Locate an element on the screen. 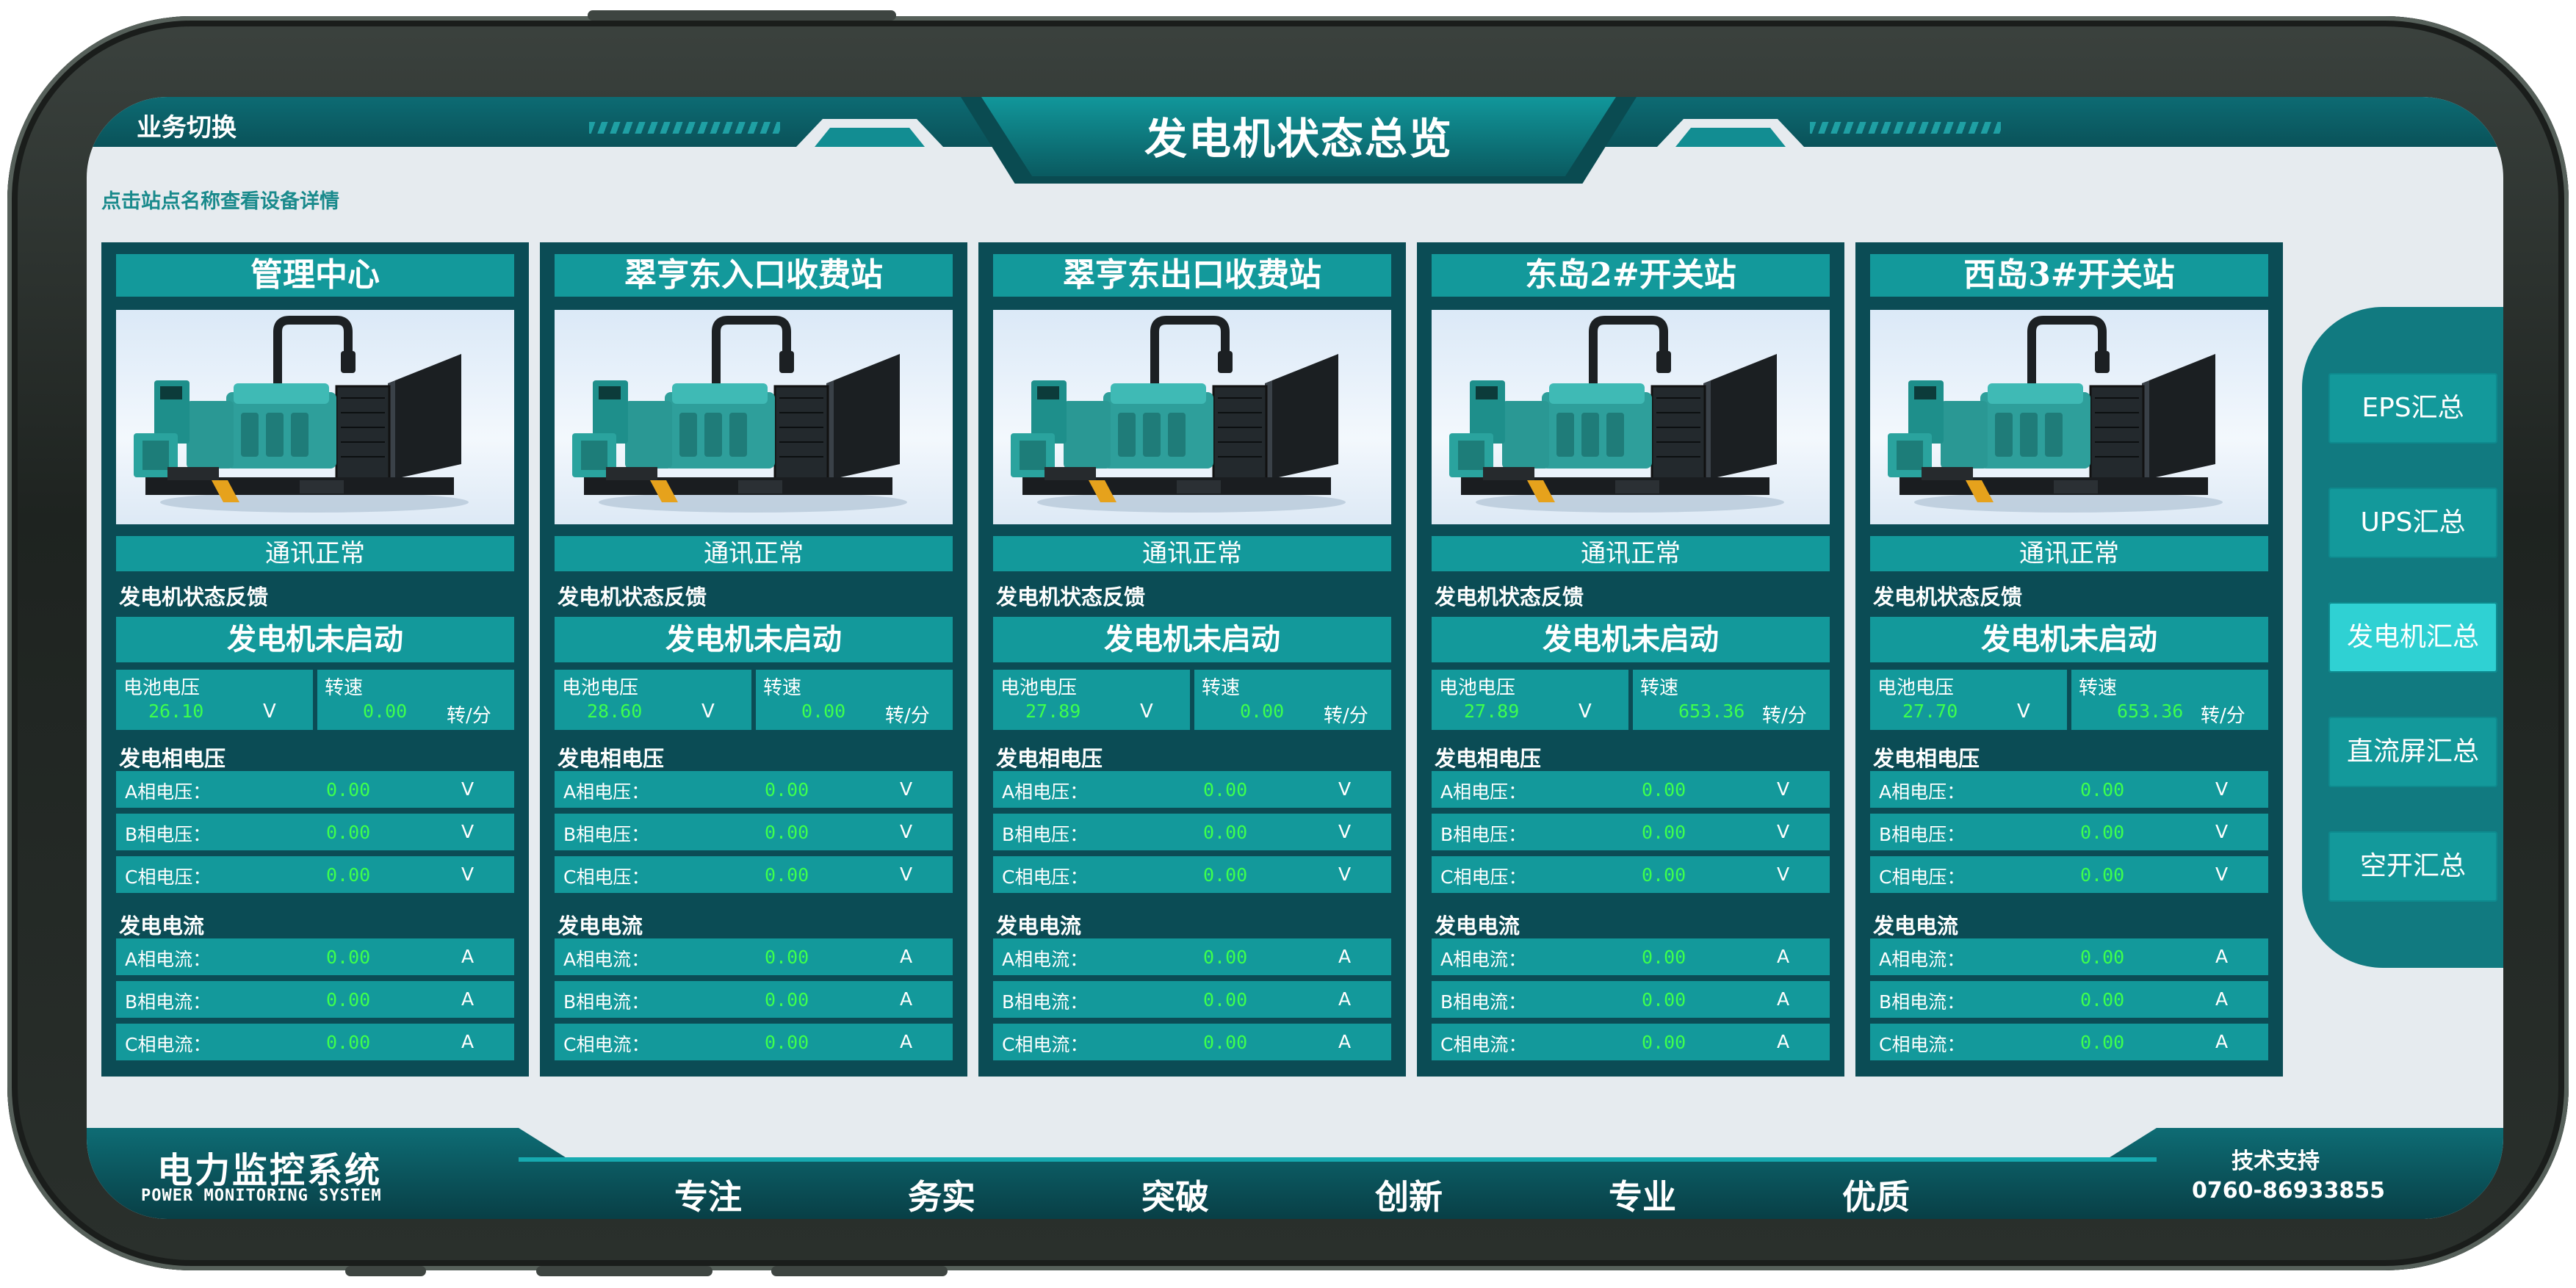 The image size is (2576, 1288). station-name-link: 东岛2#开关站 is located at coordinates (1631, 275).